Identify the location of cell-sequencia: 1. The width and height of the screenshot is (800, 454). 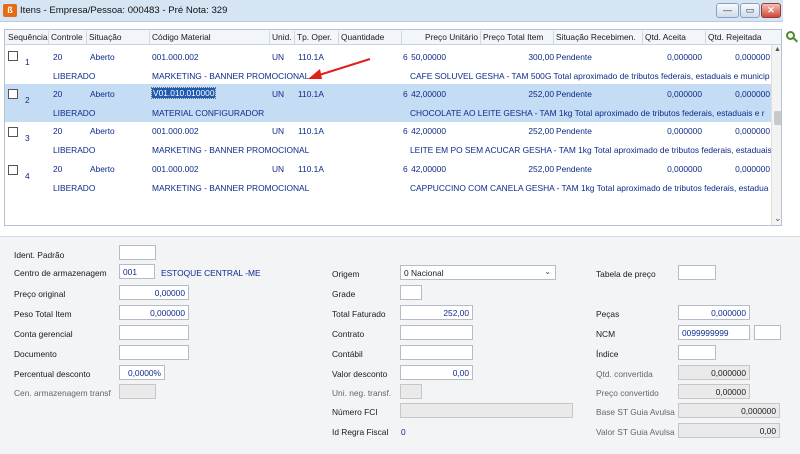
(27, 62).